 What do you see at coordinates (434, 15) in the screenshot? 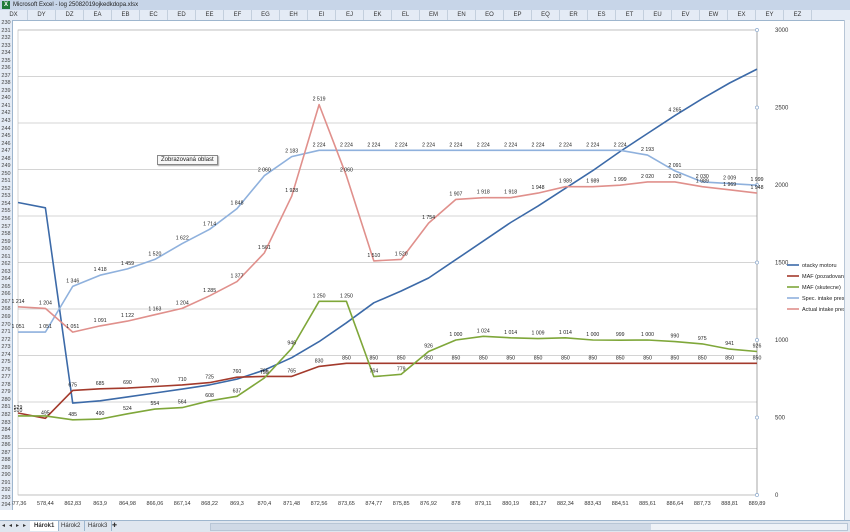
I see `column-header: EM` at bounding box center [434, 15].